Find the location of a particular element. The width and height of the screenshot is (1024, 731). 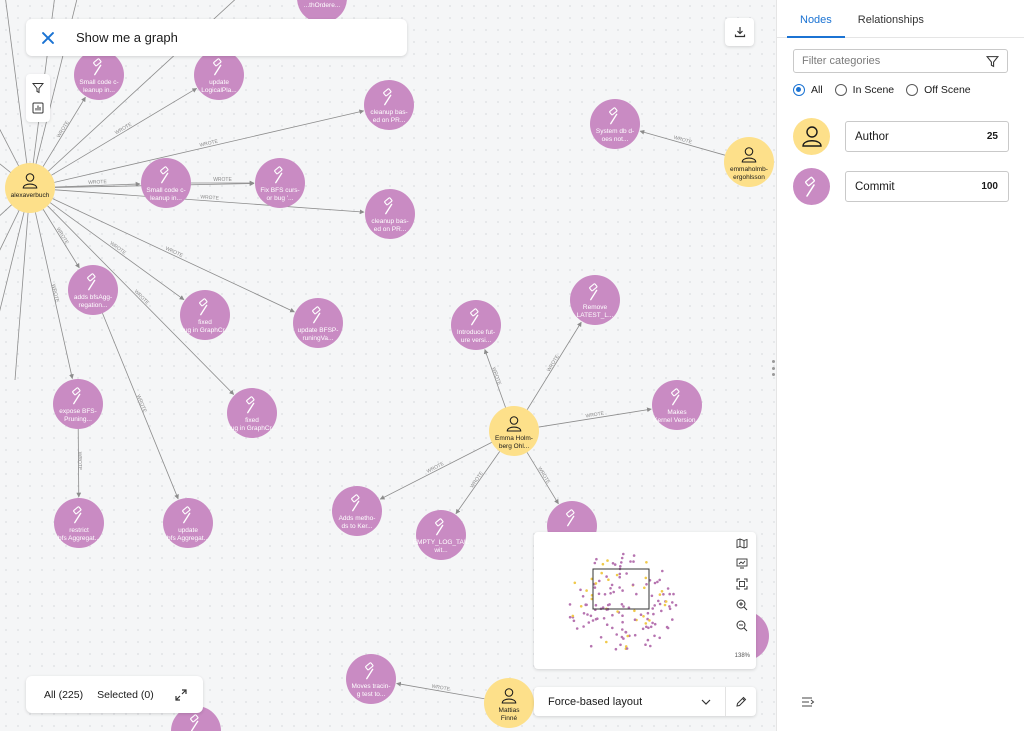

node-label: Small code c- is located at coordinates (98, 82).